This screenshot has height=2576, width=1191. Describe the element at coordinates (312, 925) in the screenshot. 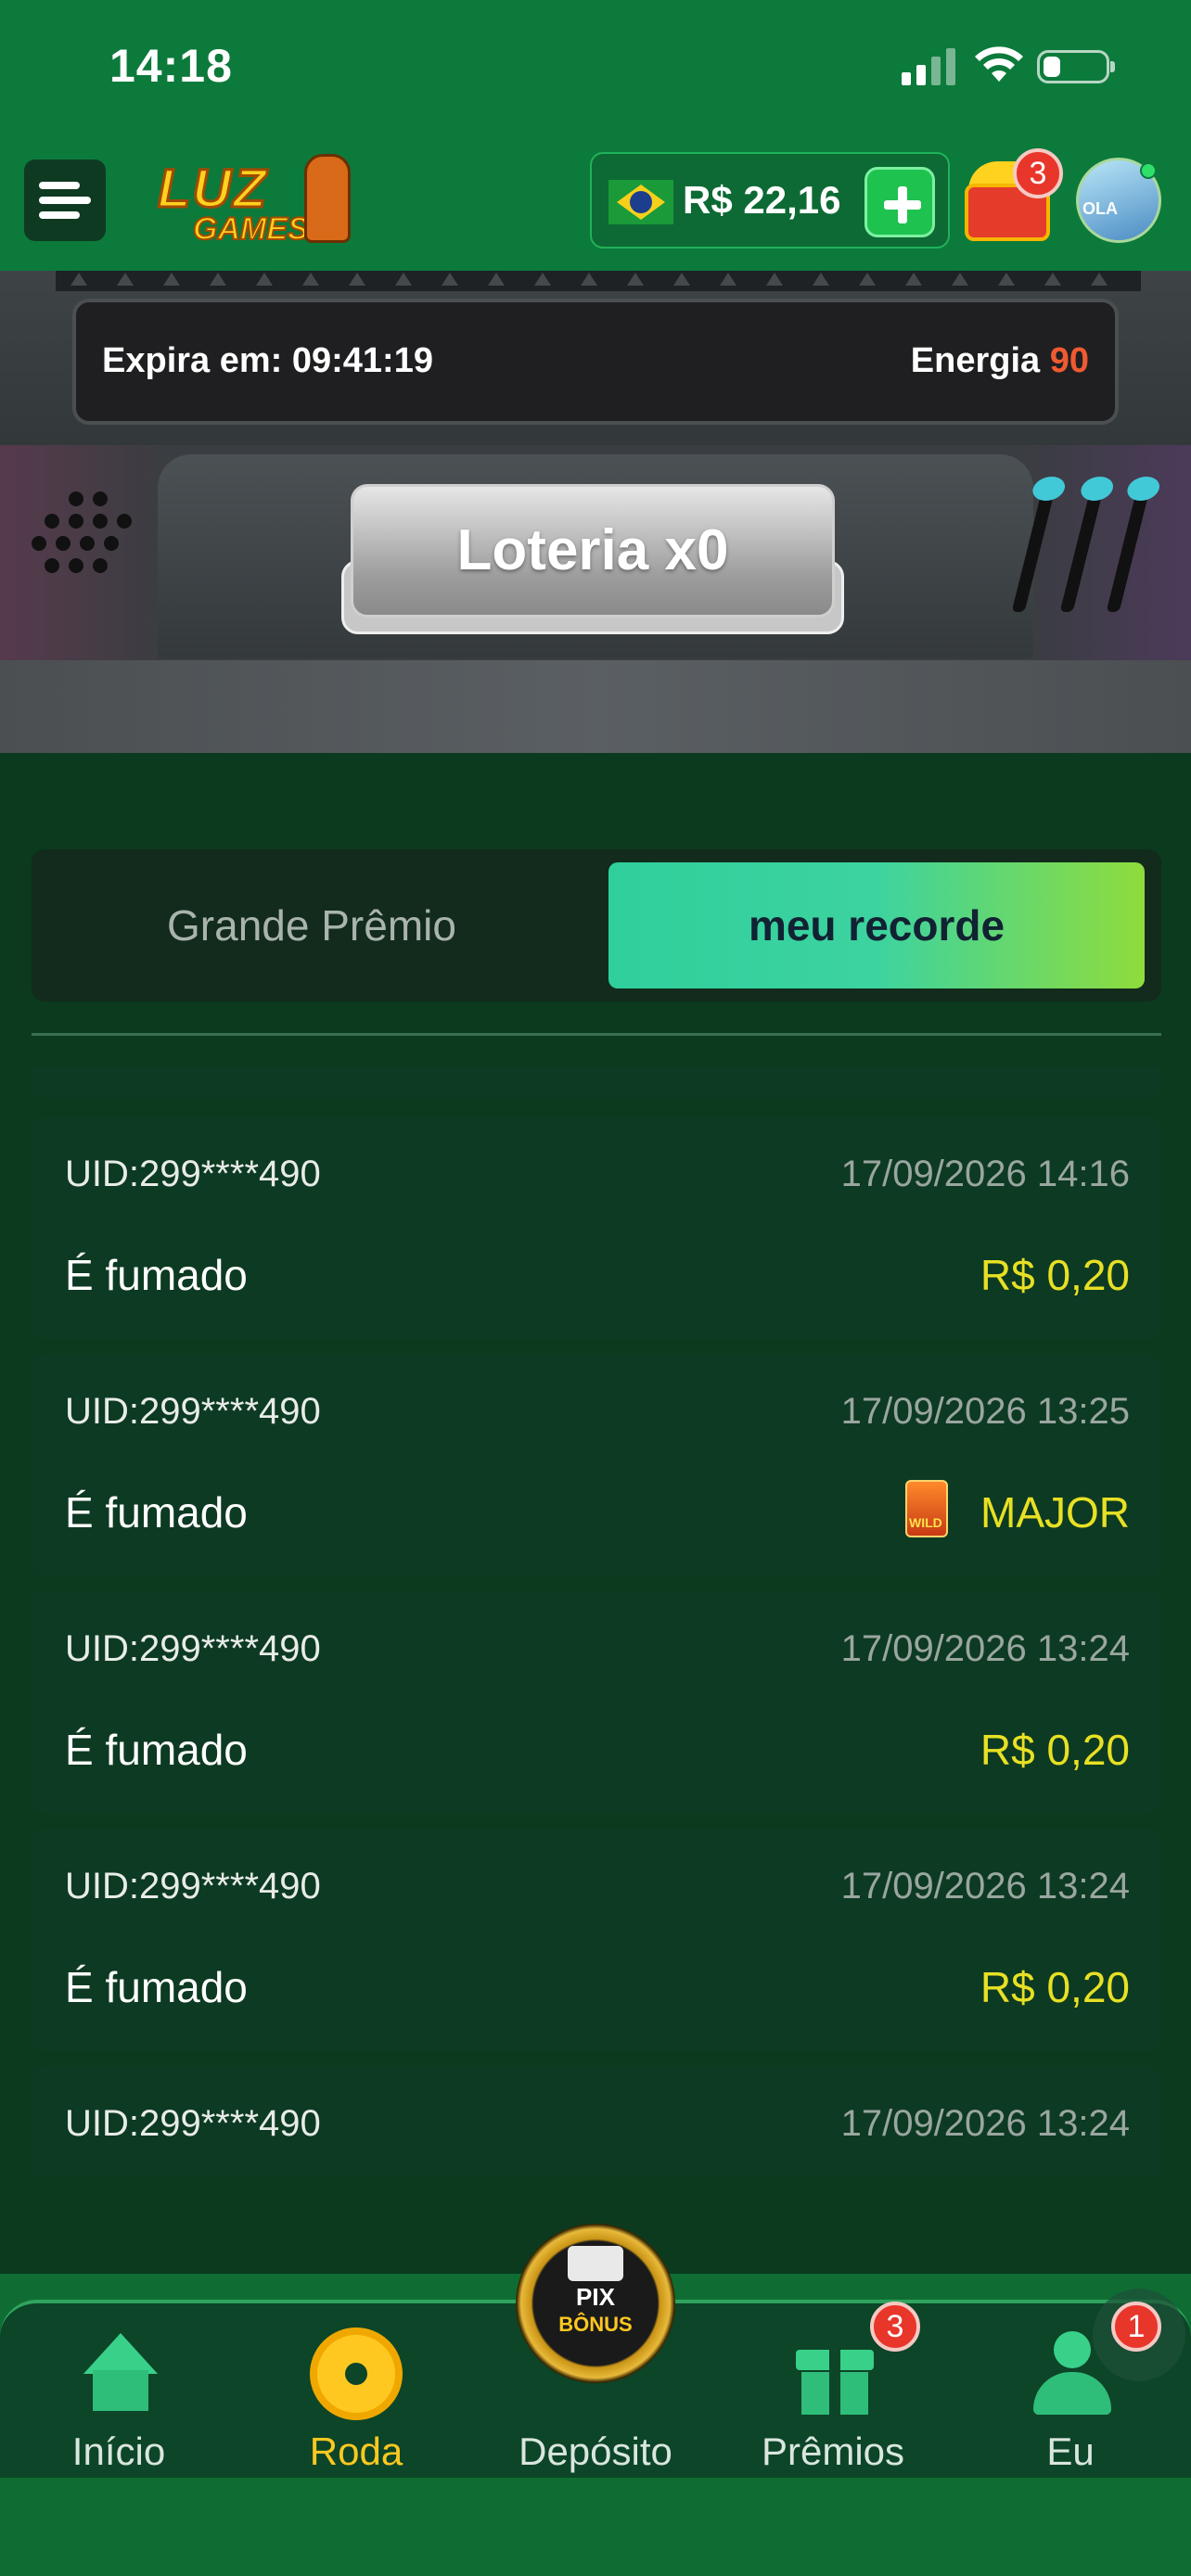

I see `tab-grand-prize: Grande Prêmio` at that location.